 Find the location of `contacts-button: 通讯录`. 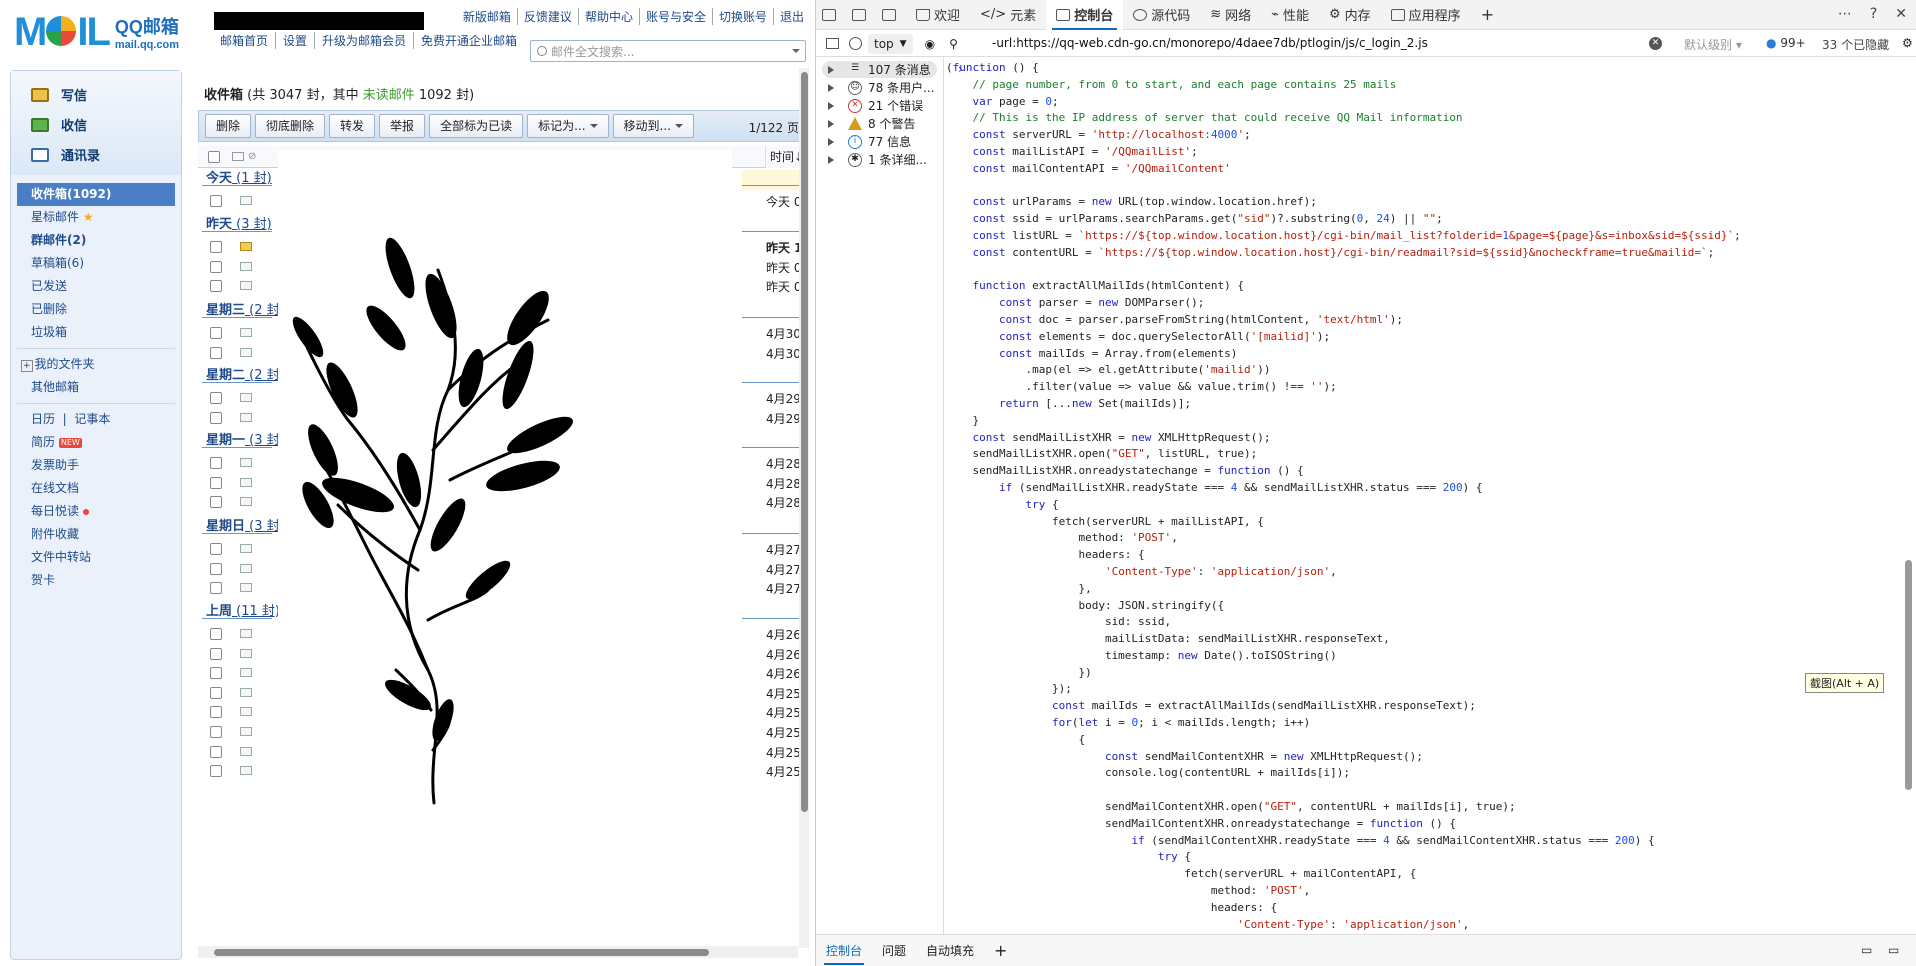

contacts-button: 通讯录 is located at coordinates (65, 154).